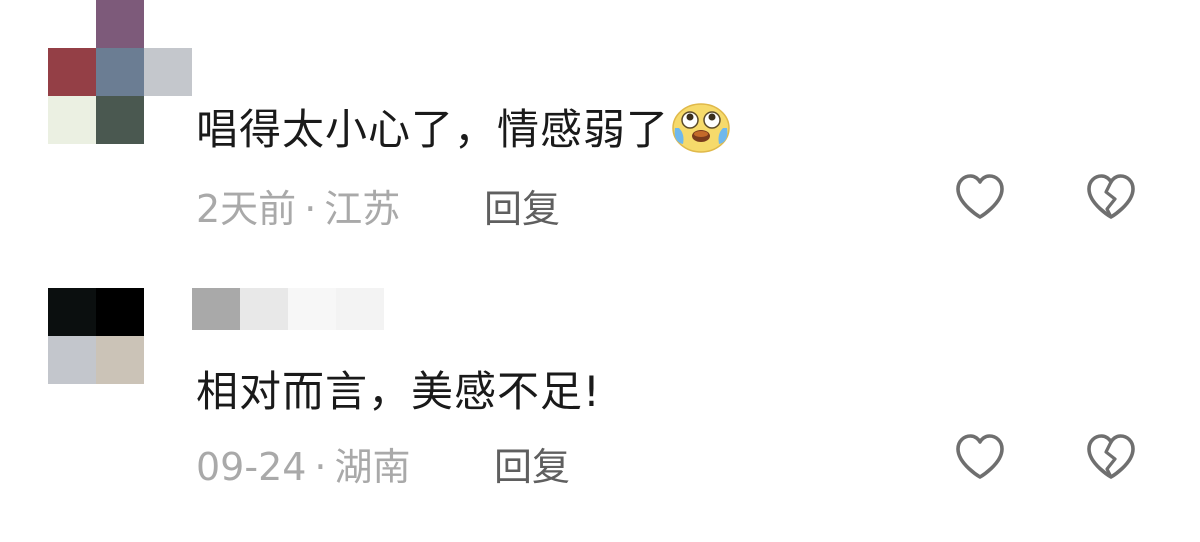  Describe the element at coordinates (372, 467) in the screenshot. I see `comment-location: 湖南` at that location.